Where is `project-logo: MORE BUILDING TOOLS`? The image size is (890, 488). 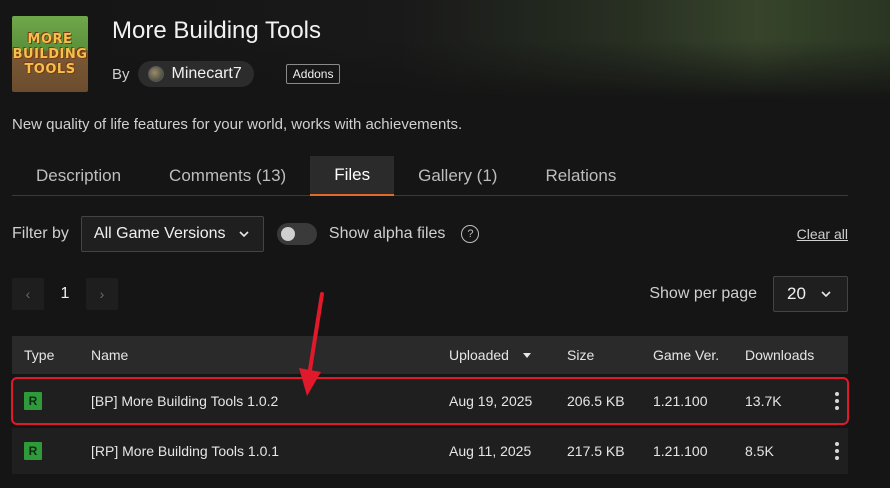
project-logo: MORE BUILDING TOOLS is located at coordinates (50, 54).